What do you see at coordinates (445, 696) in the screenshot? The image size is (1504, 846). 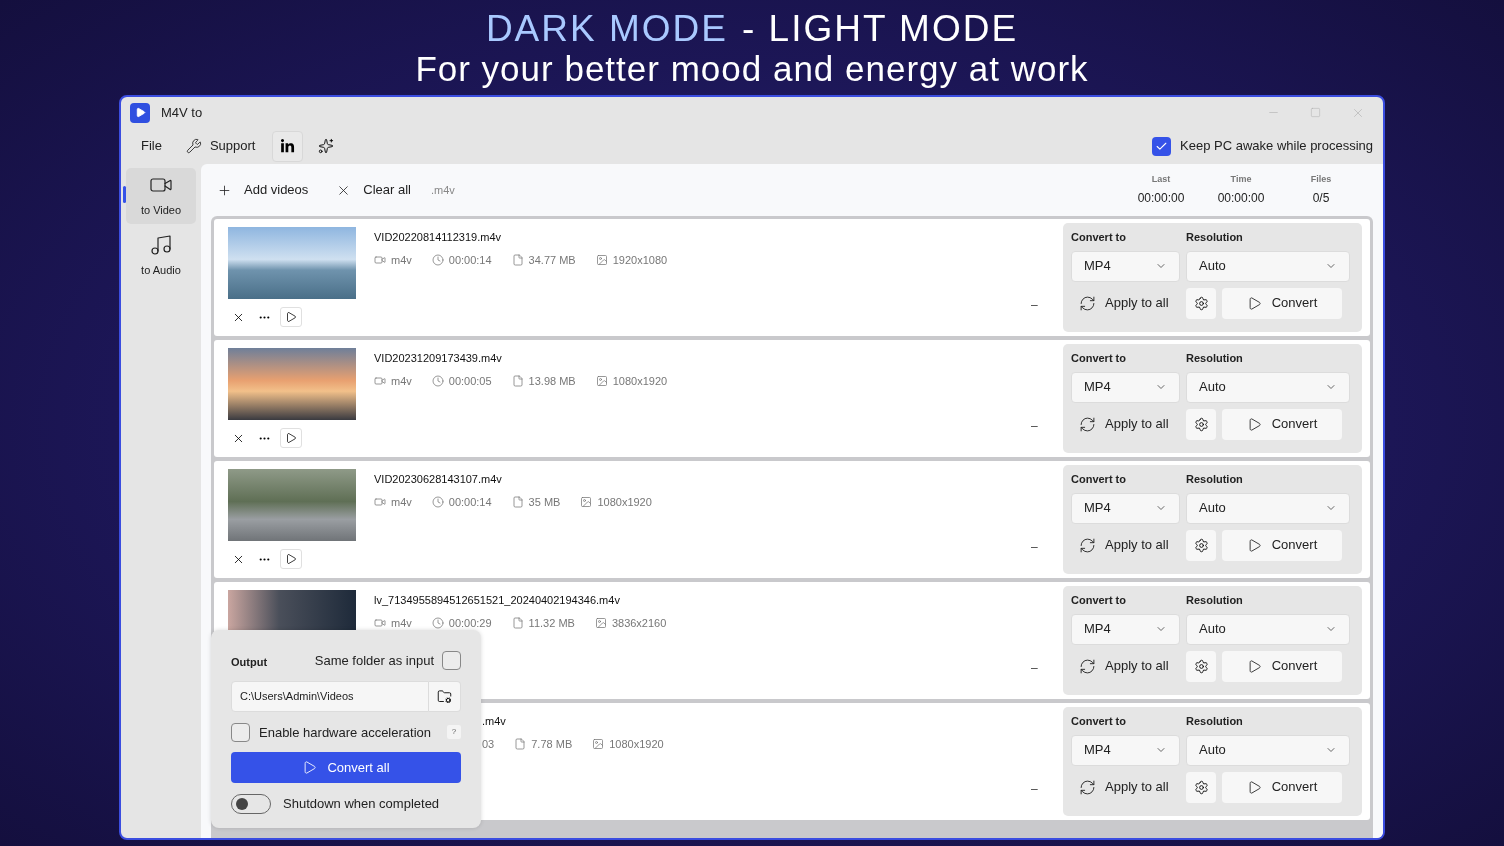 I see `browse-folder-button` at bounding box center [445, 696].